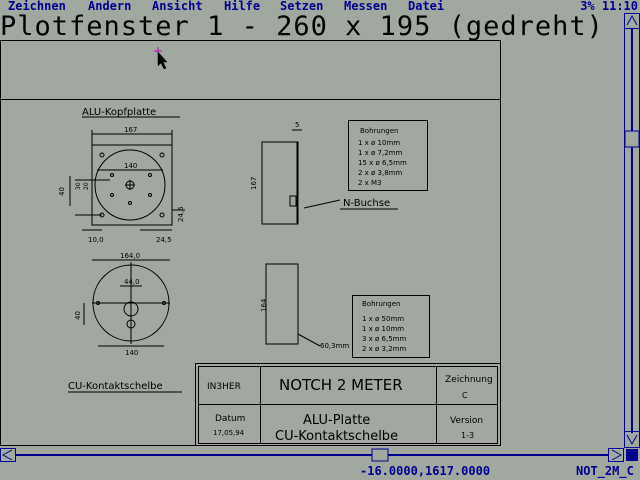  What do you see at coordinates (632, 455) in the screenshot?
I see `scroll-corner-box` at bounding box center [632, 455].